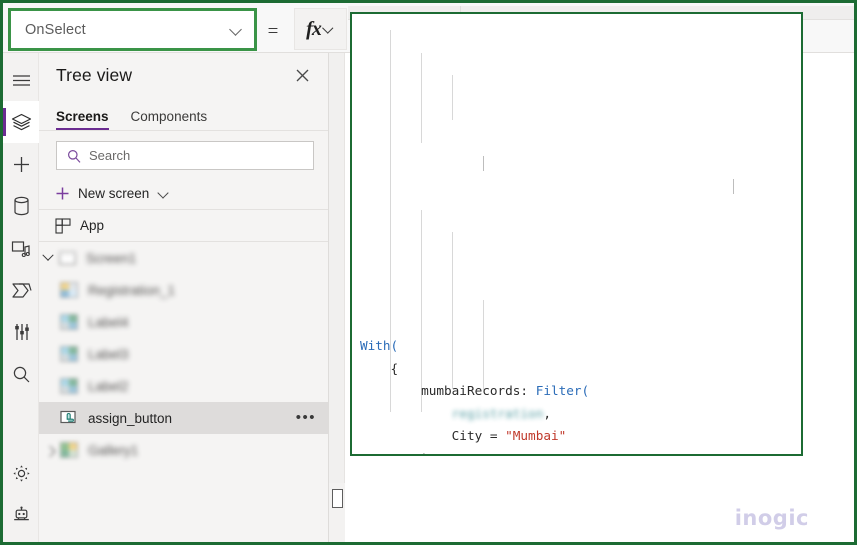  What do you see at coordinates (576, 346) in the screenshot?
I see `code-line: With(` at bounding box center [576, 346].